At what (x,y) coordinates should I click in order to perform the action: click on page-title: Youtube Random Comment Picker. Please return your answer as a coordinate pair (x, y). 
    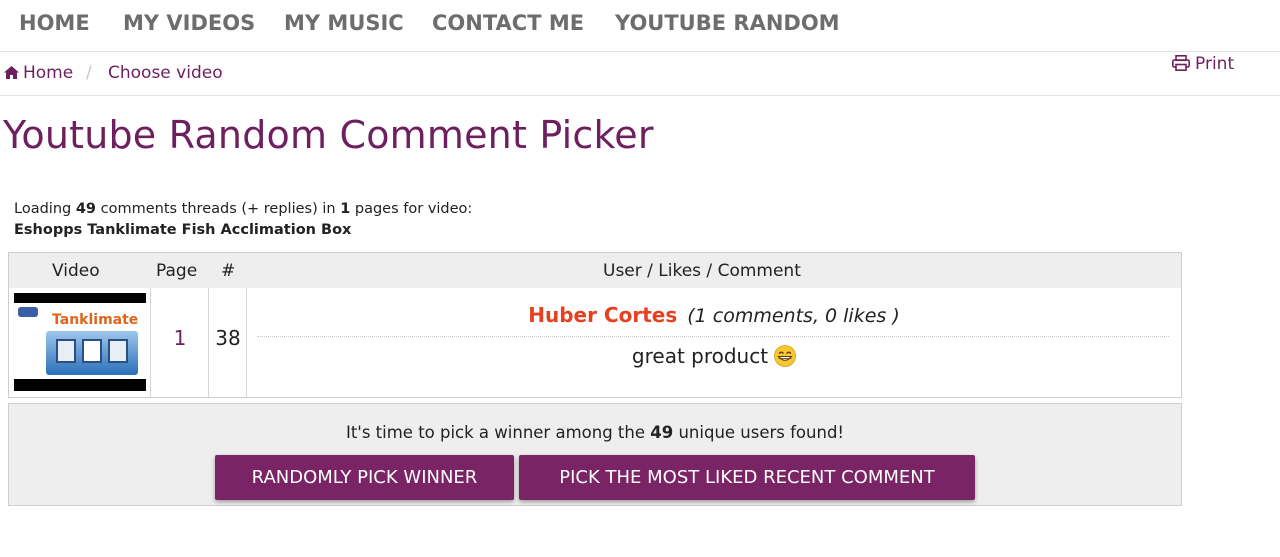
    Looking at the image, I should click on (328, 135).